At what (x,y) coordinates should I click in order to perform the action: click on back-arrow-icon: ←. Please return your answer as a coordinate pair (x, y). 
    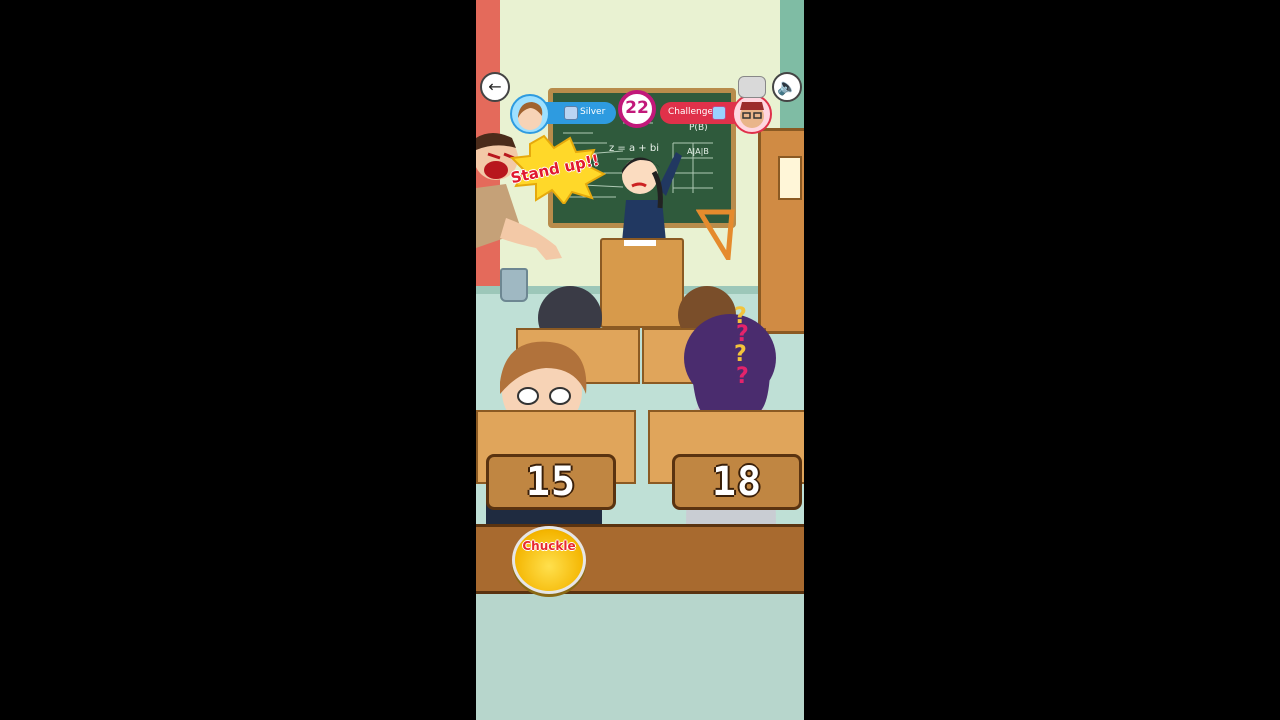
    Looking at the image, I should click on (495, 86).